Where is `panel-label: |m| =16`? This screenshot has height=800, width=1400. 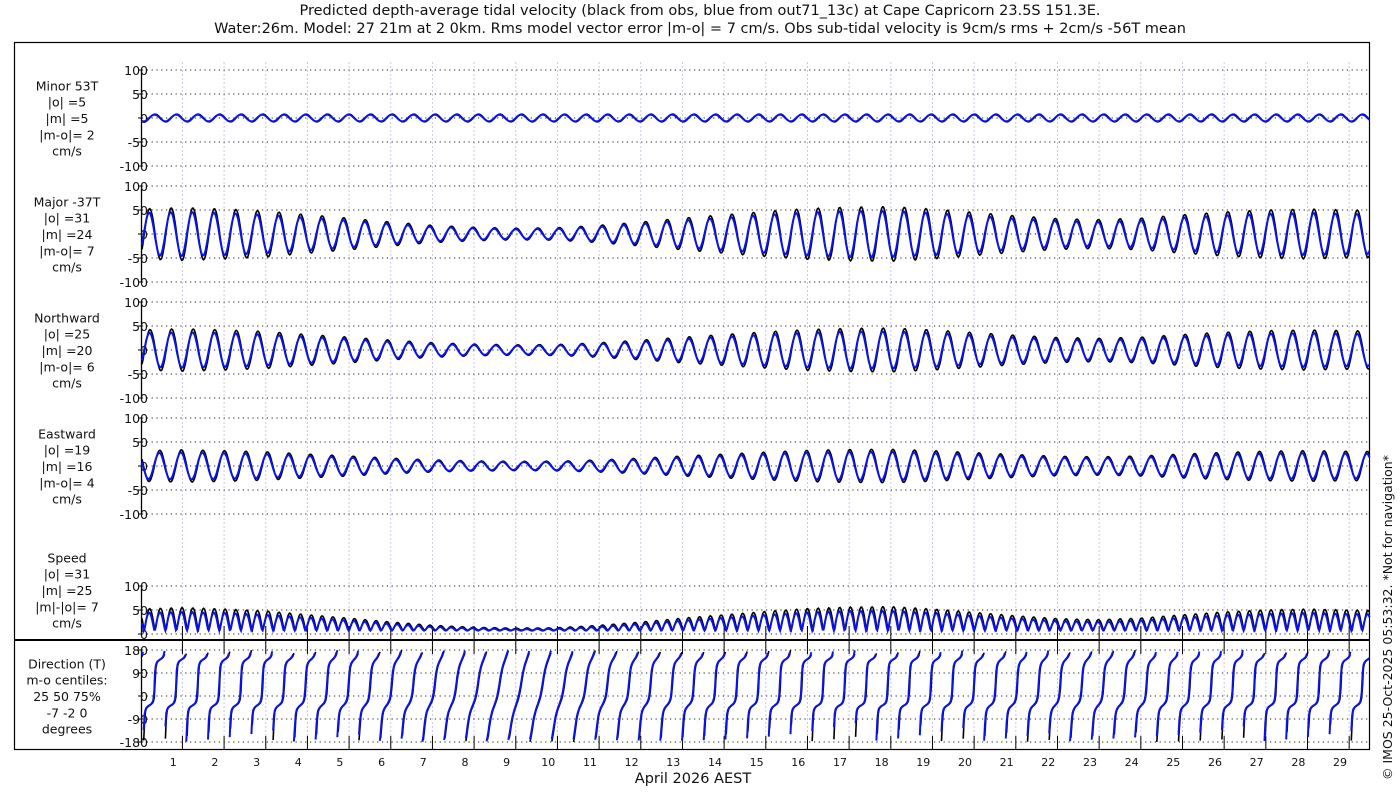 panel-label: |m| =16 is located at coordinates (67, 466).